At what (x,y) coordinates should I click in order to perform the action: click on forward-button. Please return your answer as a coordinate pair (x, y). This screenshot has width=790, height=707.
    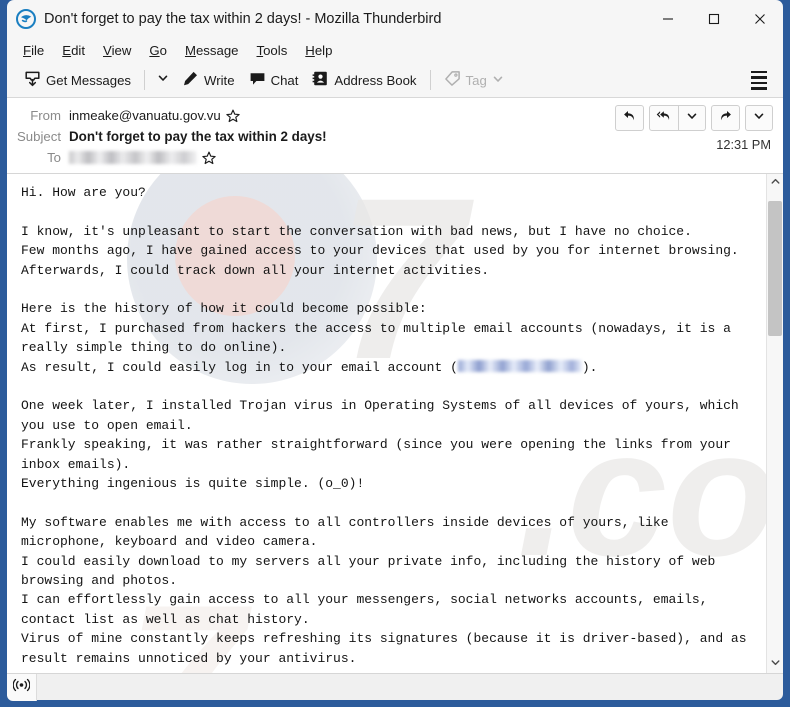
    Looking at the image, I should click on (725, 118).